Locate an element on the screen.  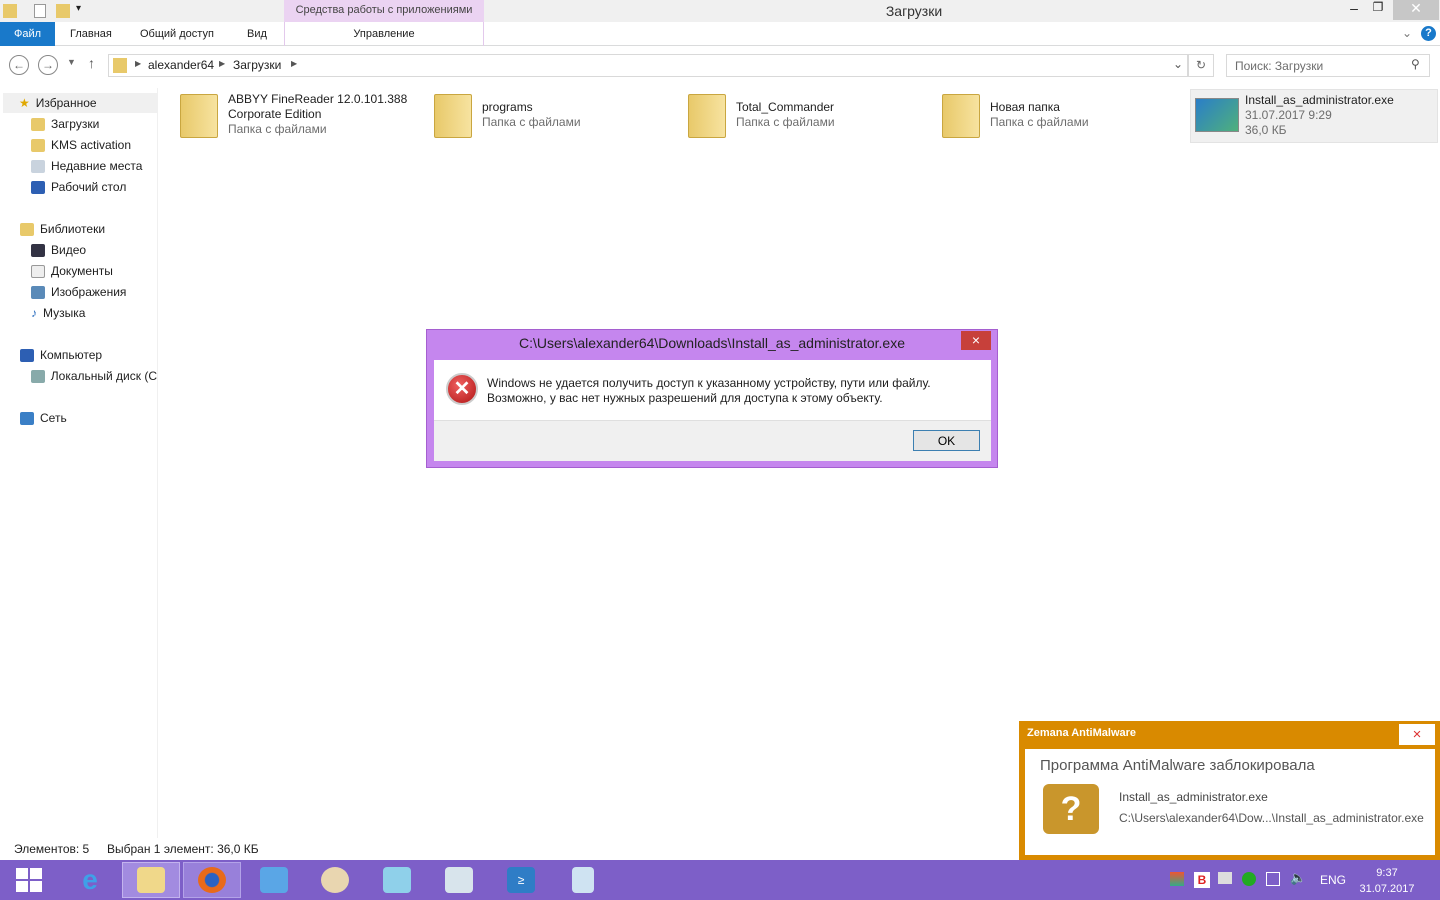
clock: 9:37 31.07.2017 is located at coordinates (1387, 881).